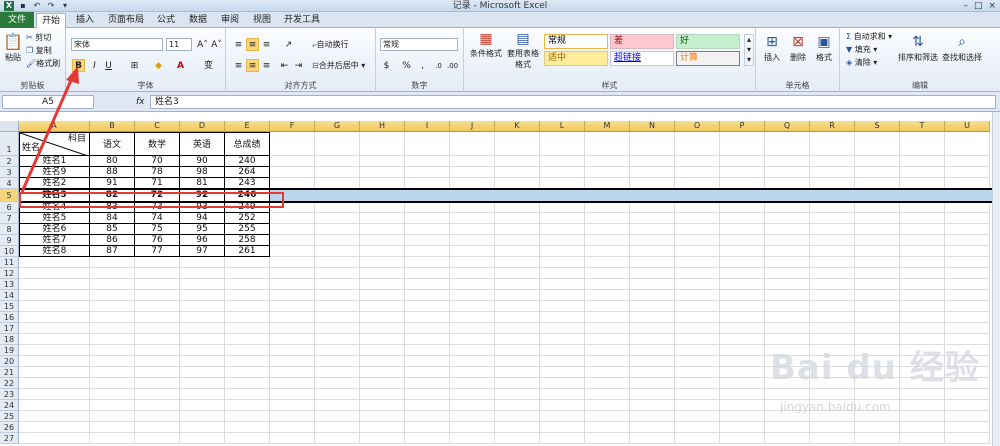  Describe the element at coordinates (835, 407) in the screenshot. I see `baidu-watermark-url: jingyan.baidu.com` at that location.